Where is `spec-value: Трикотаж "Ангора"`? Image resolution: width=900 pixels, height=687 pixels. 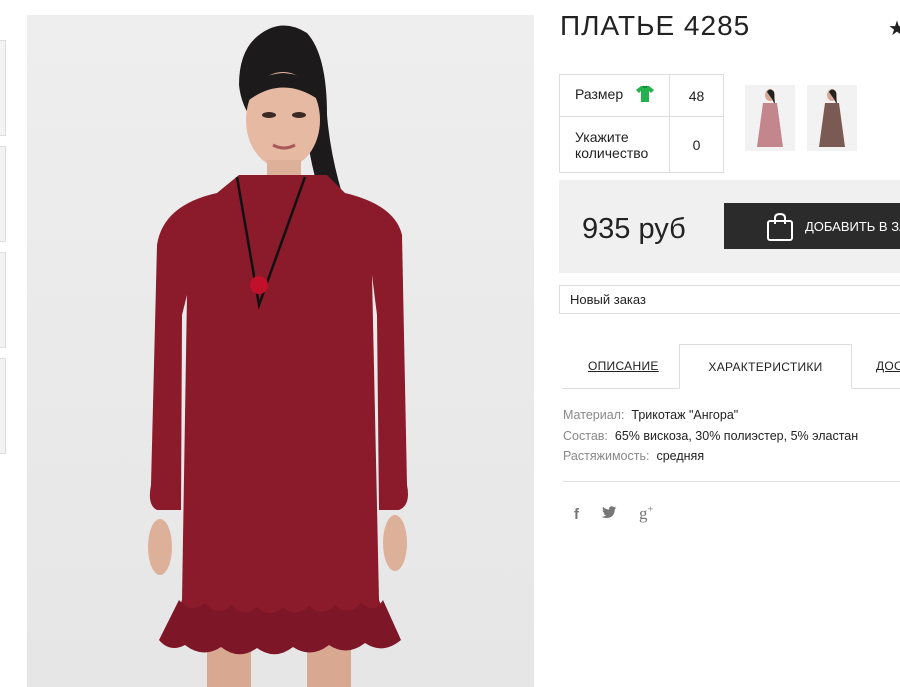
spec-value: Трикотаж "Ангора" is located at coordinates (685, 415).